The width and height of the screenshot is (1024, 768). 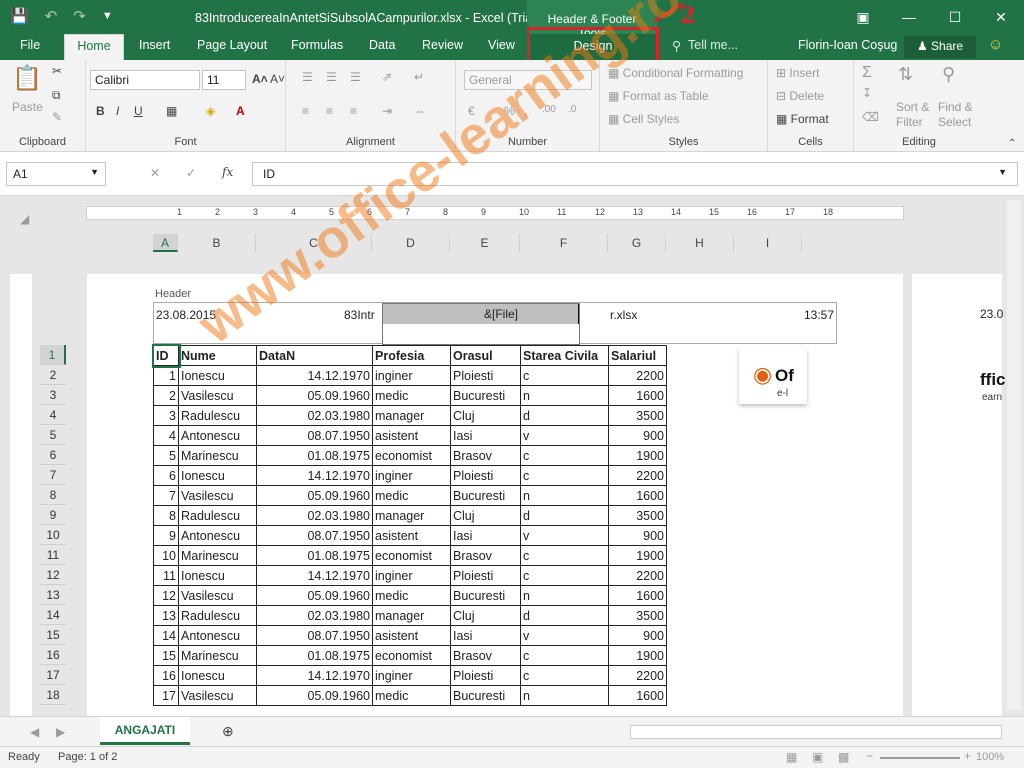 I want to click on decrease-decimal-icon: .0, so click(x=572, y=109).